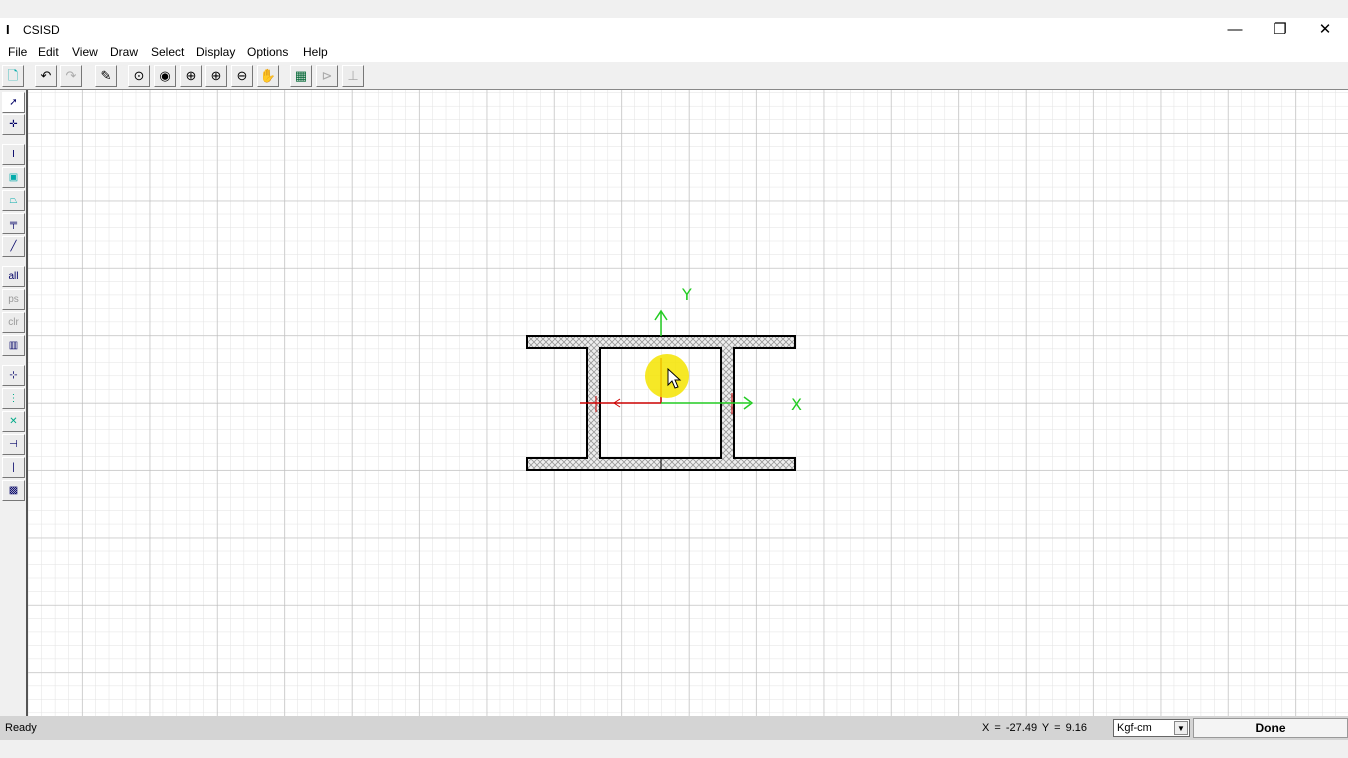 The height and width of the screenshot is (758, 1348). Describe the element at coordinates (85, 52) in the screenshot. I see `menu-view: View` at that location.